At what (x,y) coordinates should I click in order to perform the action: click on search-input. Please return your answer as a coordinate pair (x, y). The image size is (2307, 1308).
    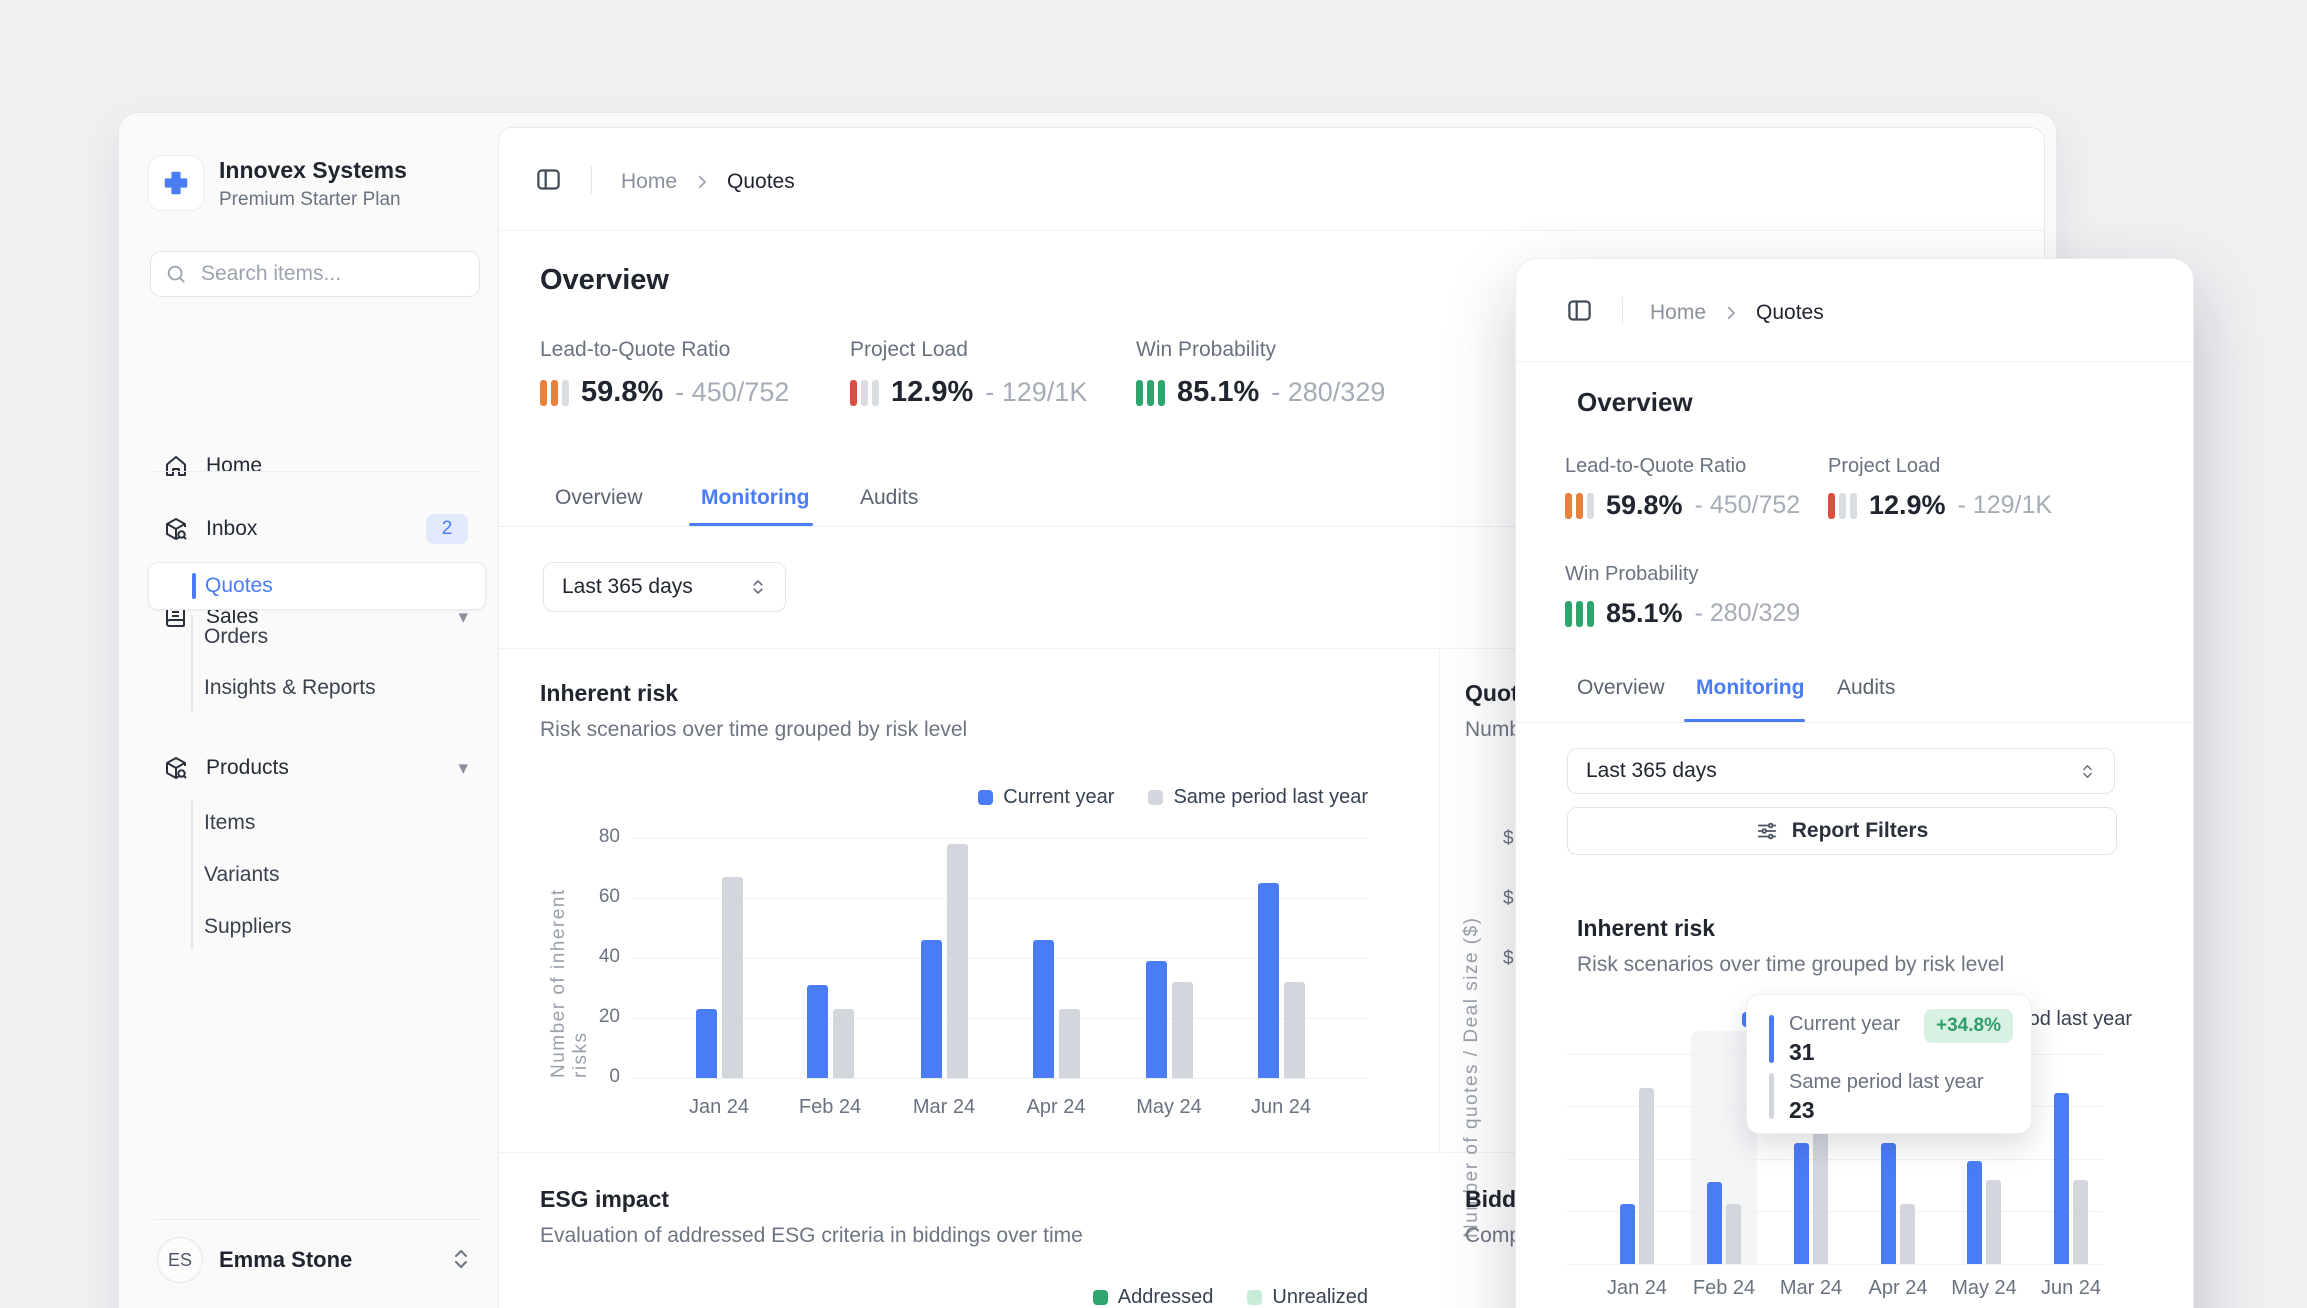
    Looking at the image, I should click on (332, 274).